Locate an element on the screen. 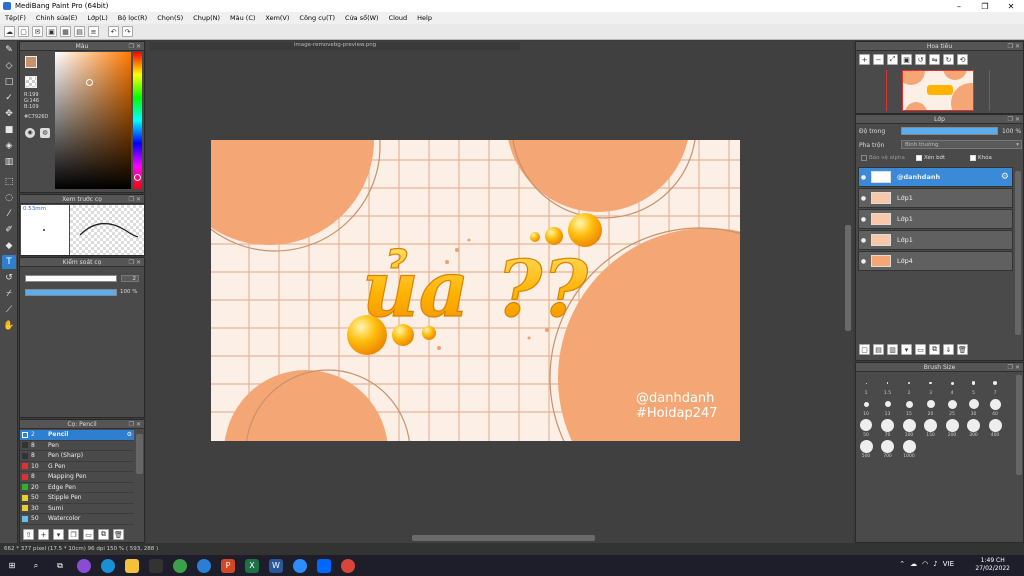 The width and height of the screenshot is (1024, 576). select-pen-tool-icon: ✐ is located at coordinates (9, 230).